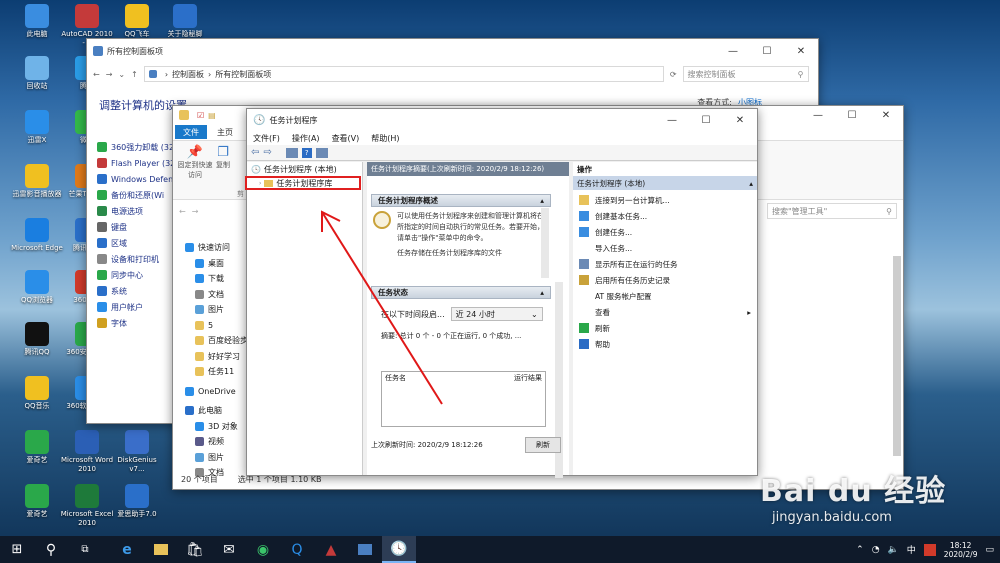 The height and width of the screenshot is (563, 1000). I want to click on taskbar-store: 🛍, so click(195, 549).